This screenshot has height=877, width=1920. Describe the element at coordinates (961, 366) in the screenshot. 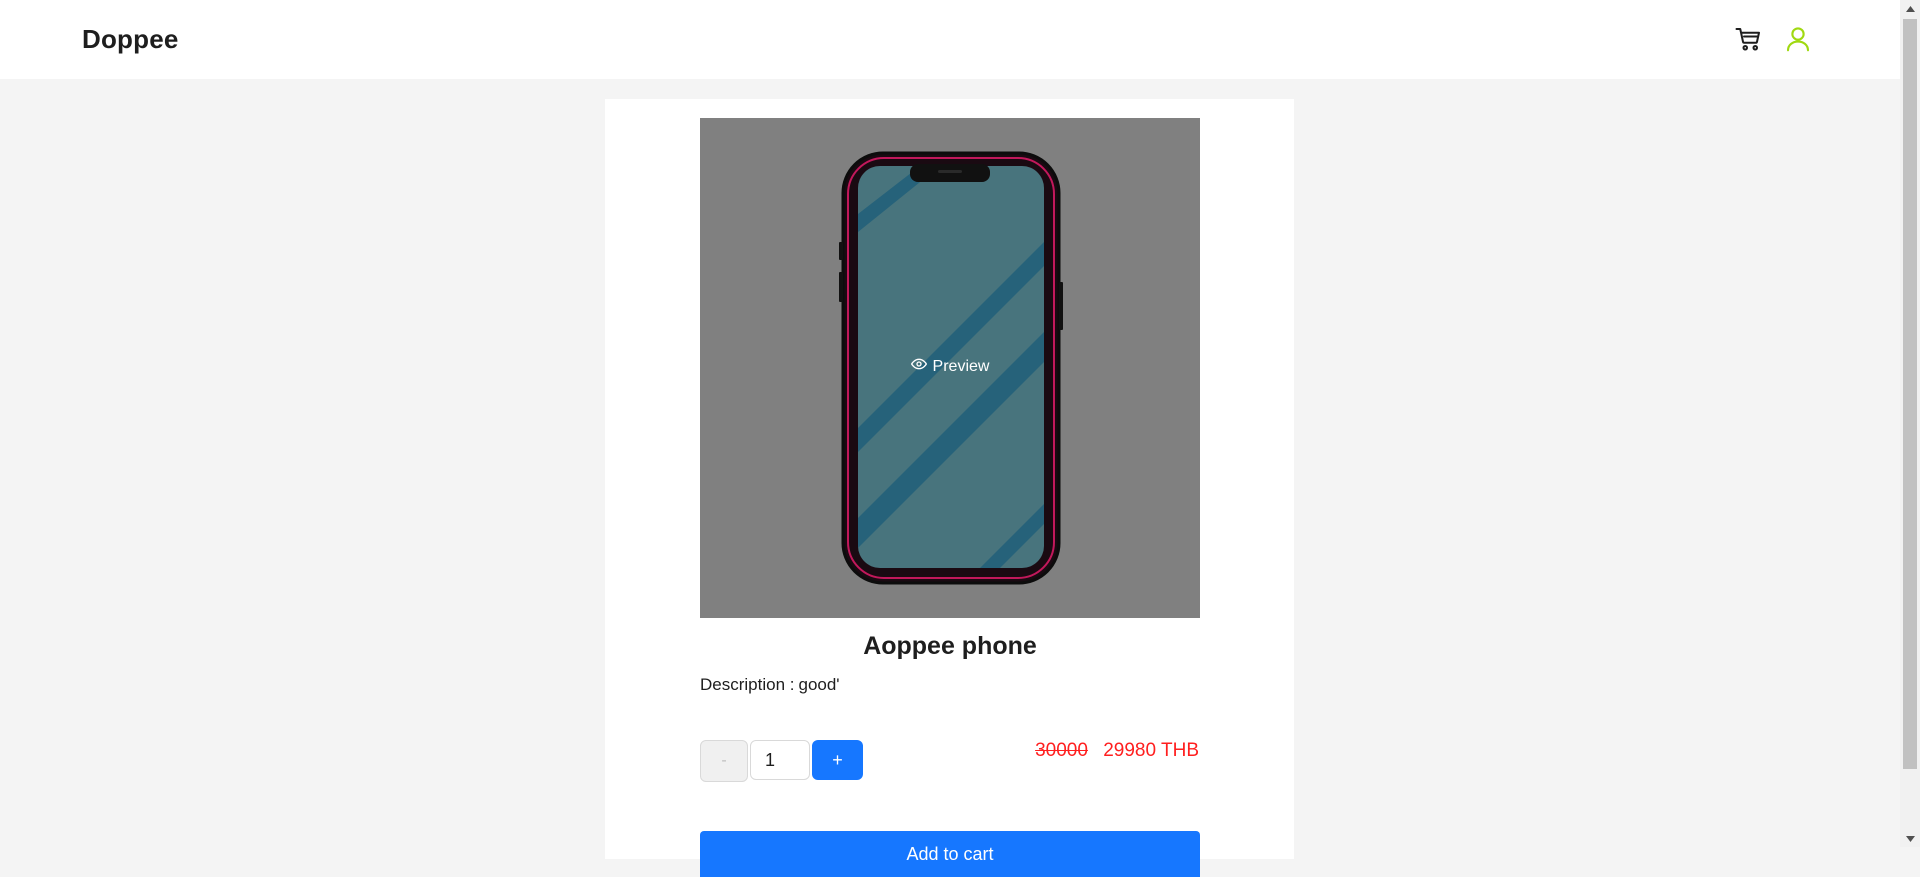

I see `preview-label: Preview` at that location.